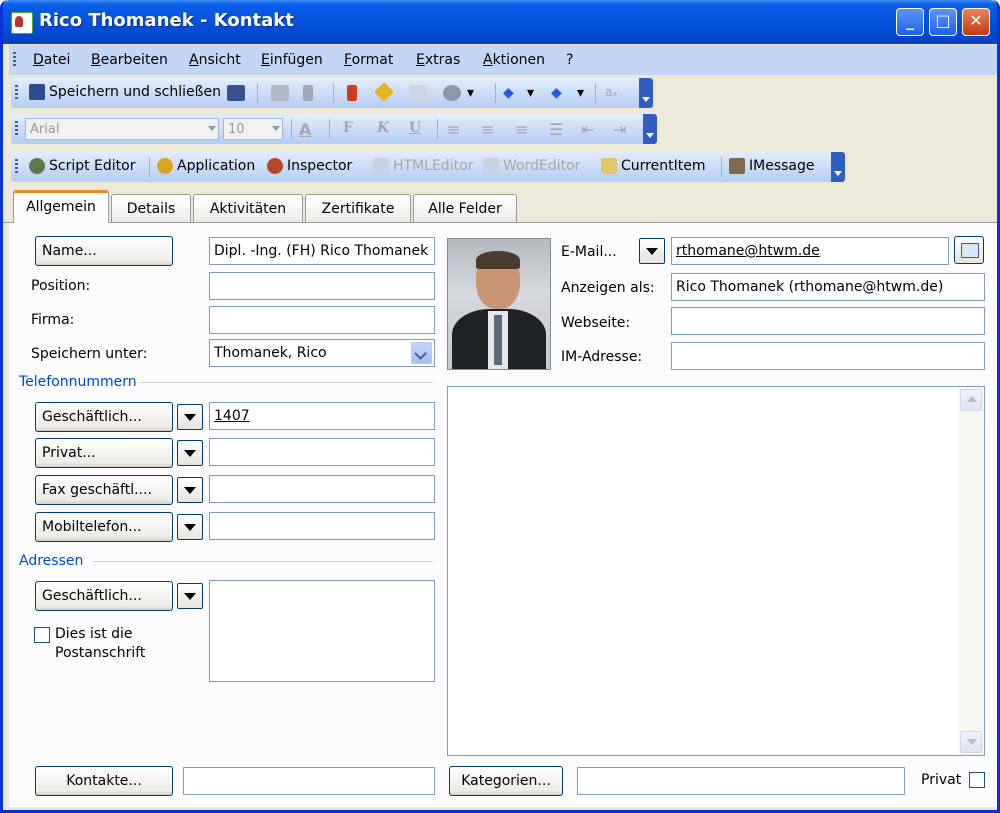  Describe the element at coordinates (514, 60) in the screenshot. I see `menu-aktionen: Aktionen` at that location.